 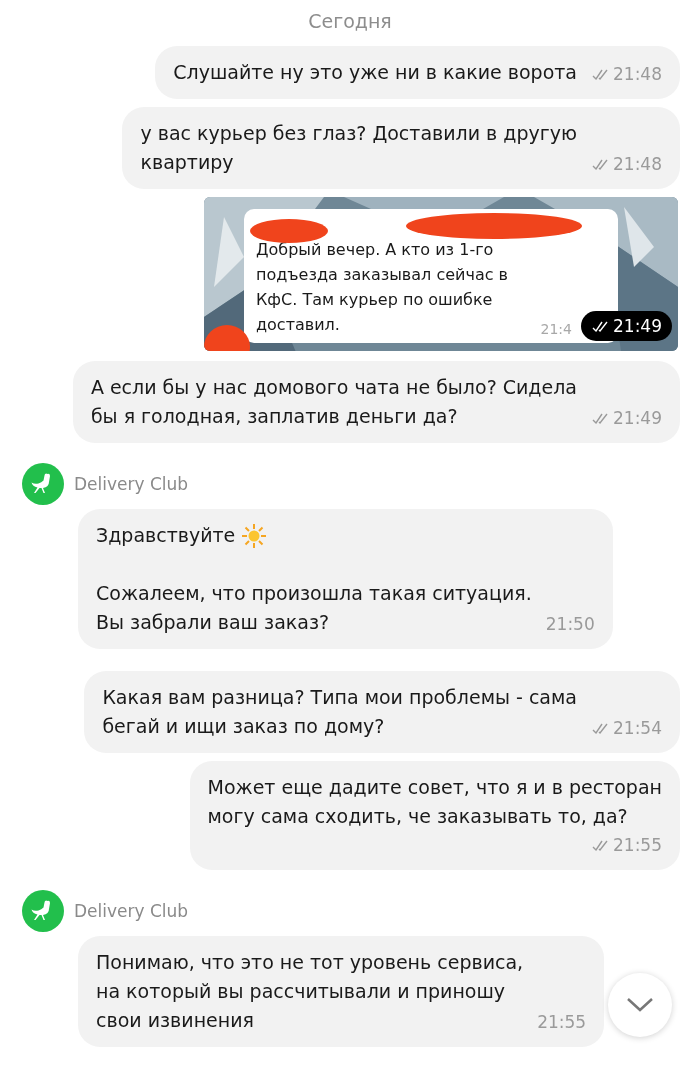 I want to click on message-time: 21:4, so click(x=556, y=329).